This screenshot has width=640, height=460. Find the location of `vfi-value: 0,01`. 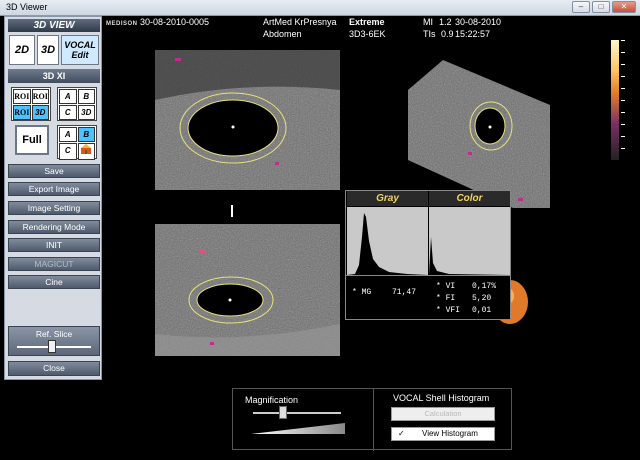

vfi-value: 0,01 is located at coordinates (482, 310).